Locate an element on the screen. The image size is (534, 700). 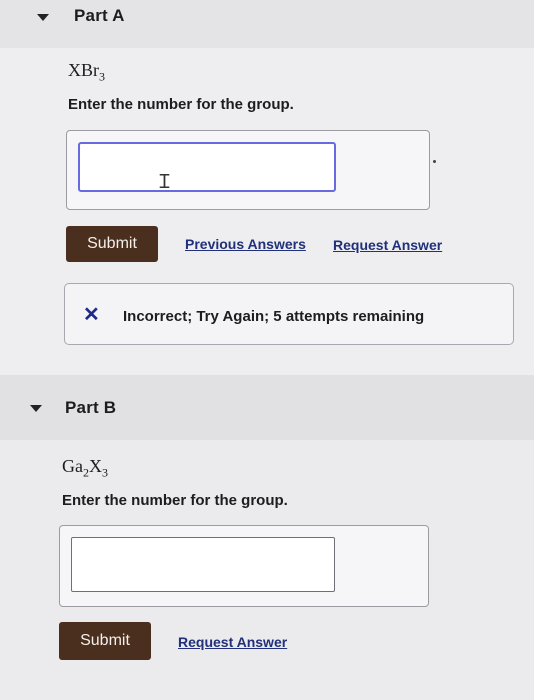
part-a-submit-button: Submit is located at coordinates (112, 244).